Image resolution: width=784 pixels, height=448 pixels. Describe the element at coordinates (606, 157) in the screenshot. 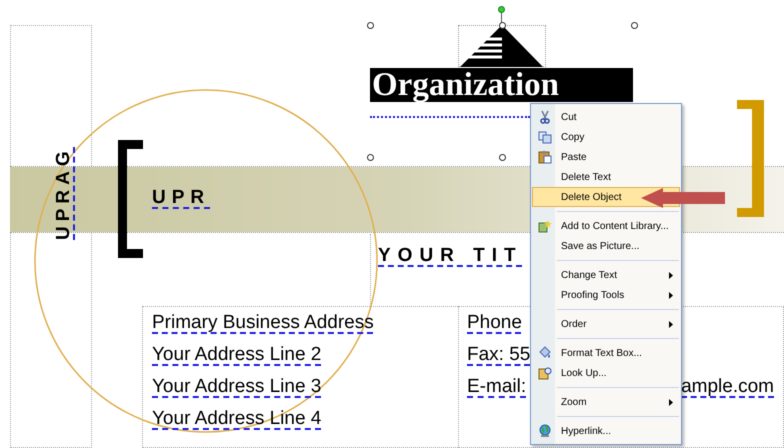

I see `menu-item: Paste` at that location.